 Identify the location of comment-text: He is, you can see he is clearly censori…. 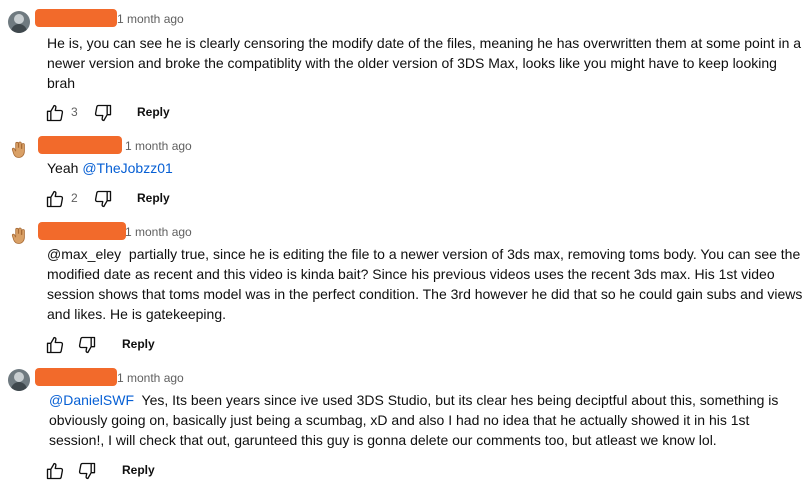
(424, 63).